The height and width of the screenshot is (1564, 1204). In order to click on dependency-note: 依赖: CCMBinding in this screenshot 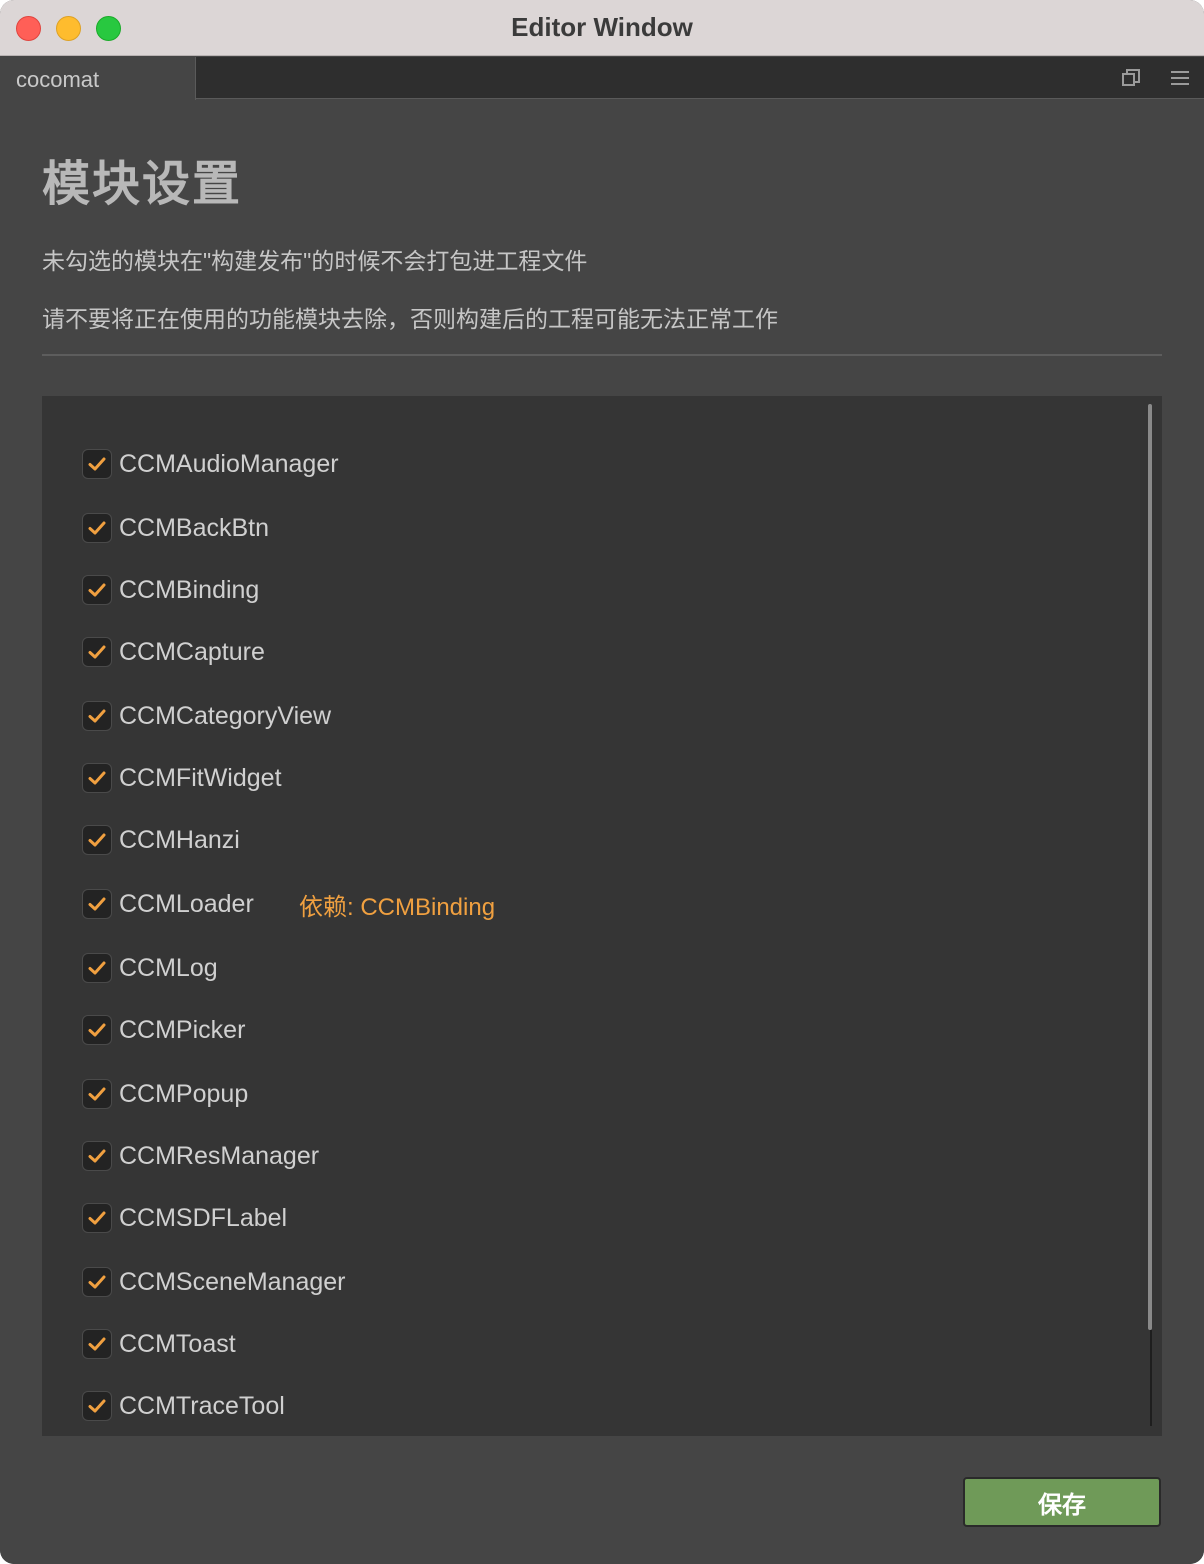, I will do `click(397, 907)`.